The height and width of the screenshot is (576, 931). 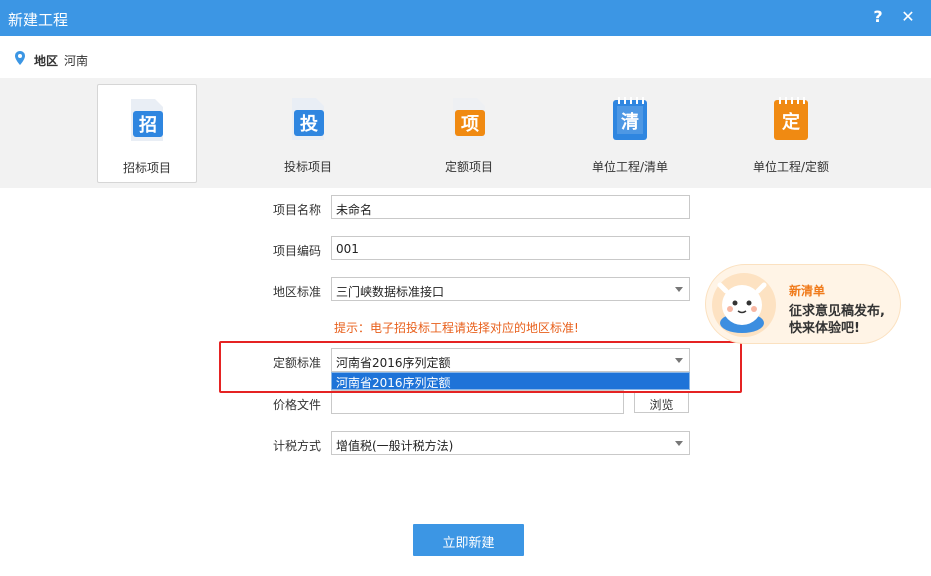 What do you see at coordinates (76, 60) in the screenshot?
I see `region-value: 河南` at bounding box center [76, 60].